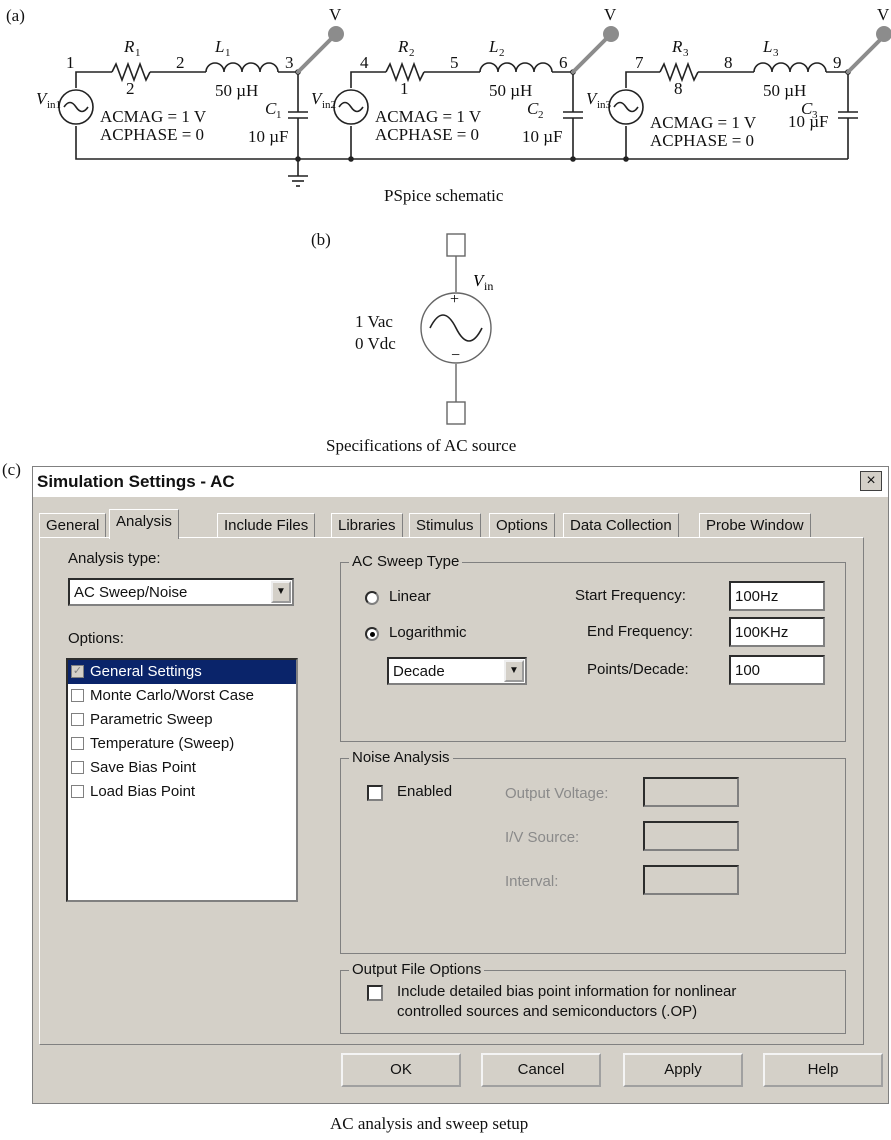 The width and height of the screenshot is (891, 1140). What do you see at coordinates (837, 62) in the screenshot?
I see `svg-text: 9` at bounding box center [837, 62].